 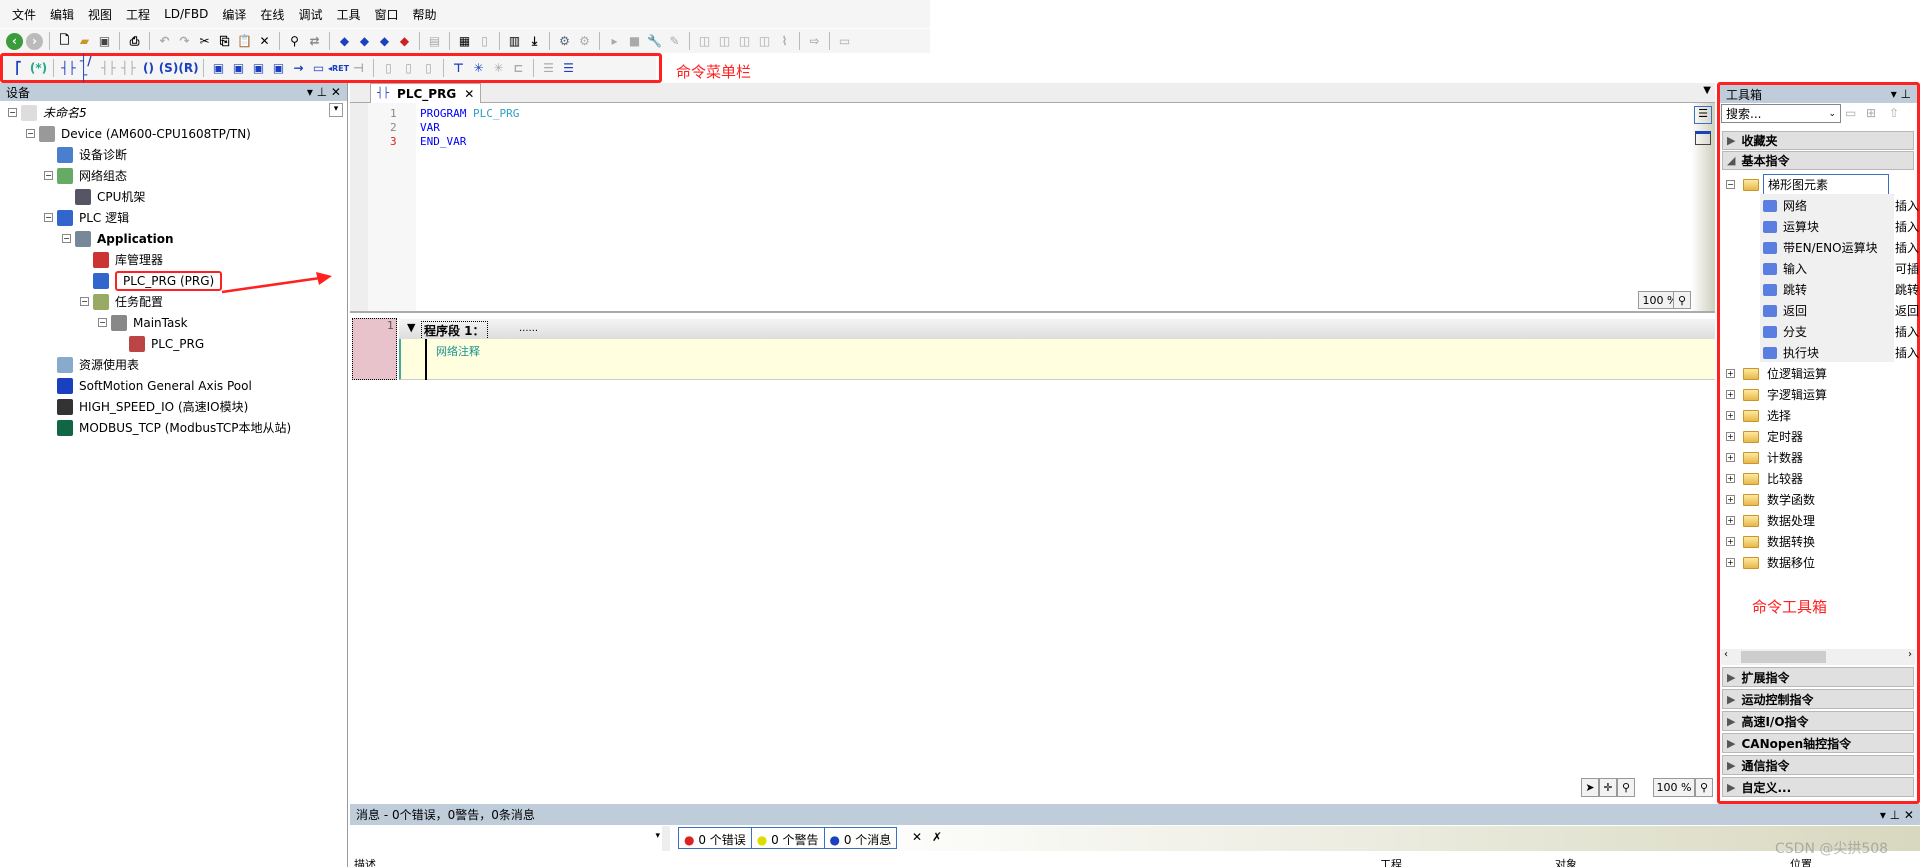 What do you see at coordinates (1781, 113) in the screenshot?
I see `toolbox-search: 搜索... ⌄` at bounding box center [1781, 113].